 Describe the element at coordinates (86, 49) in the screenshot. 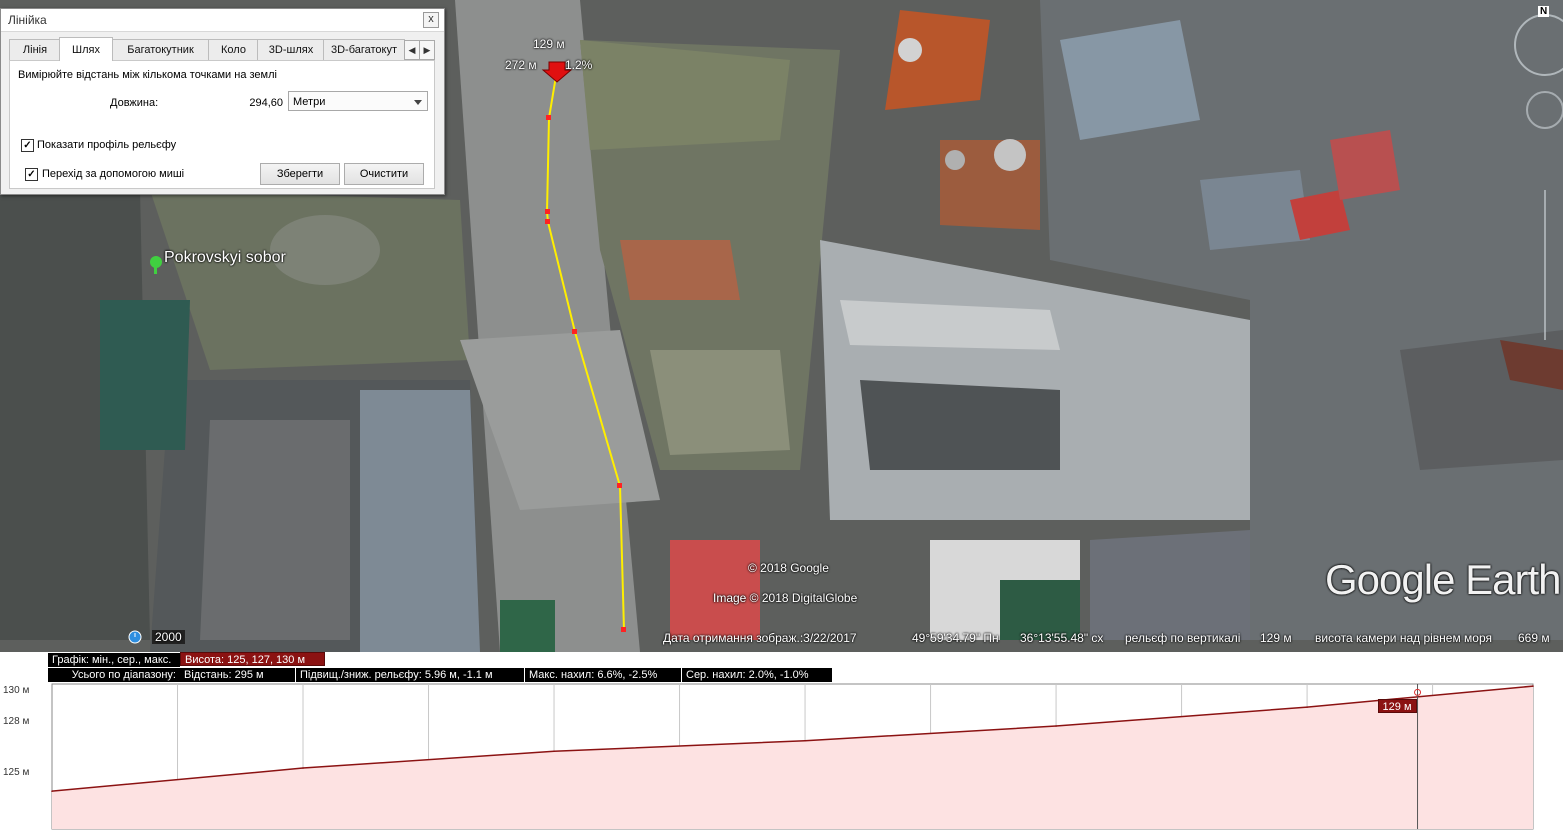

I see `tab-path: Шлях` at that location.